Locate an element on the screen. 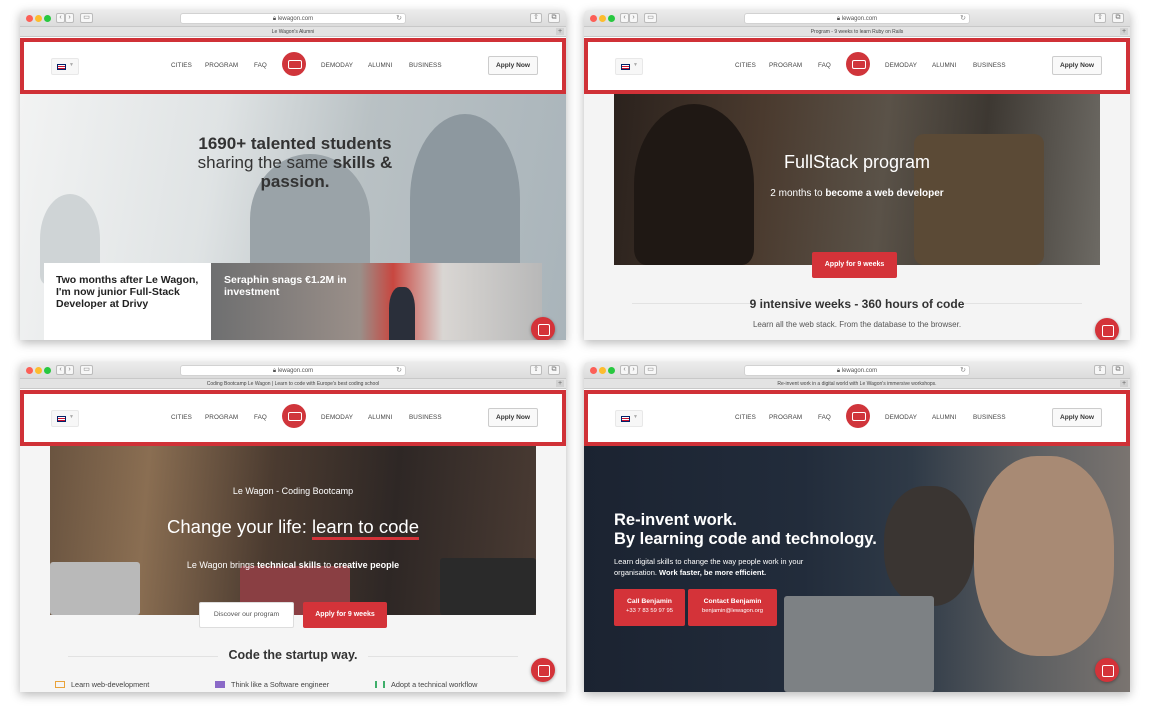 The image size is (1150, 724). button-email: benjamin@lewagon.org is located at coordinates (732, 611).